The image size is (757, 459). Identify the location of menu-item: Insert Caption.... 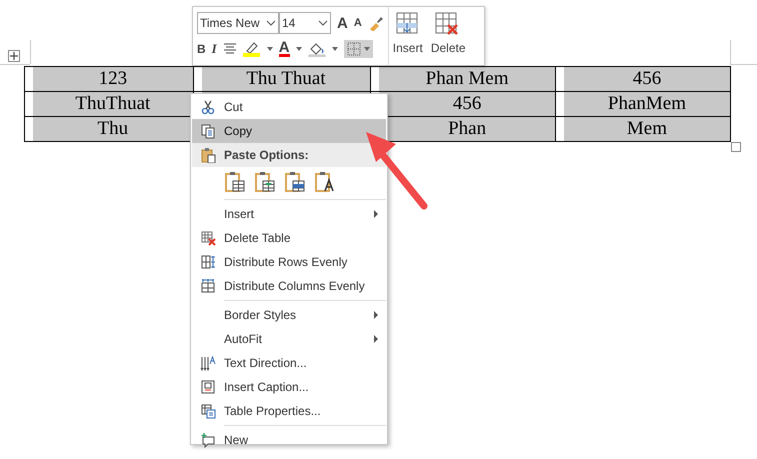
(289, 387).